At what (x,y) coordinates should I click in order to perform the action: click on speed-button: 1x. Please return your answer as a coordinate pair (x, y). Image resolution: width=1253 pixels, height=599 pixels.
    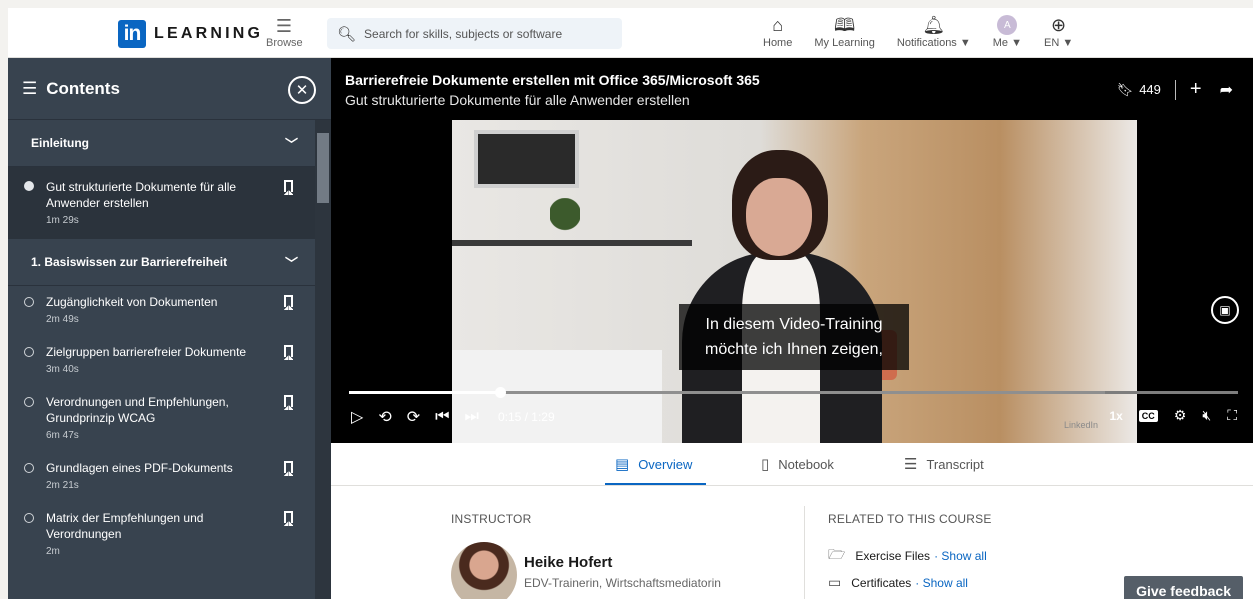
    Looking at the image, I should click on (1115, 416).